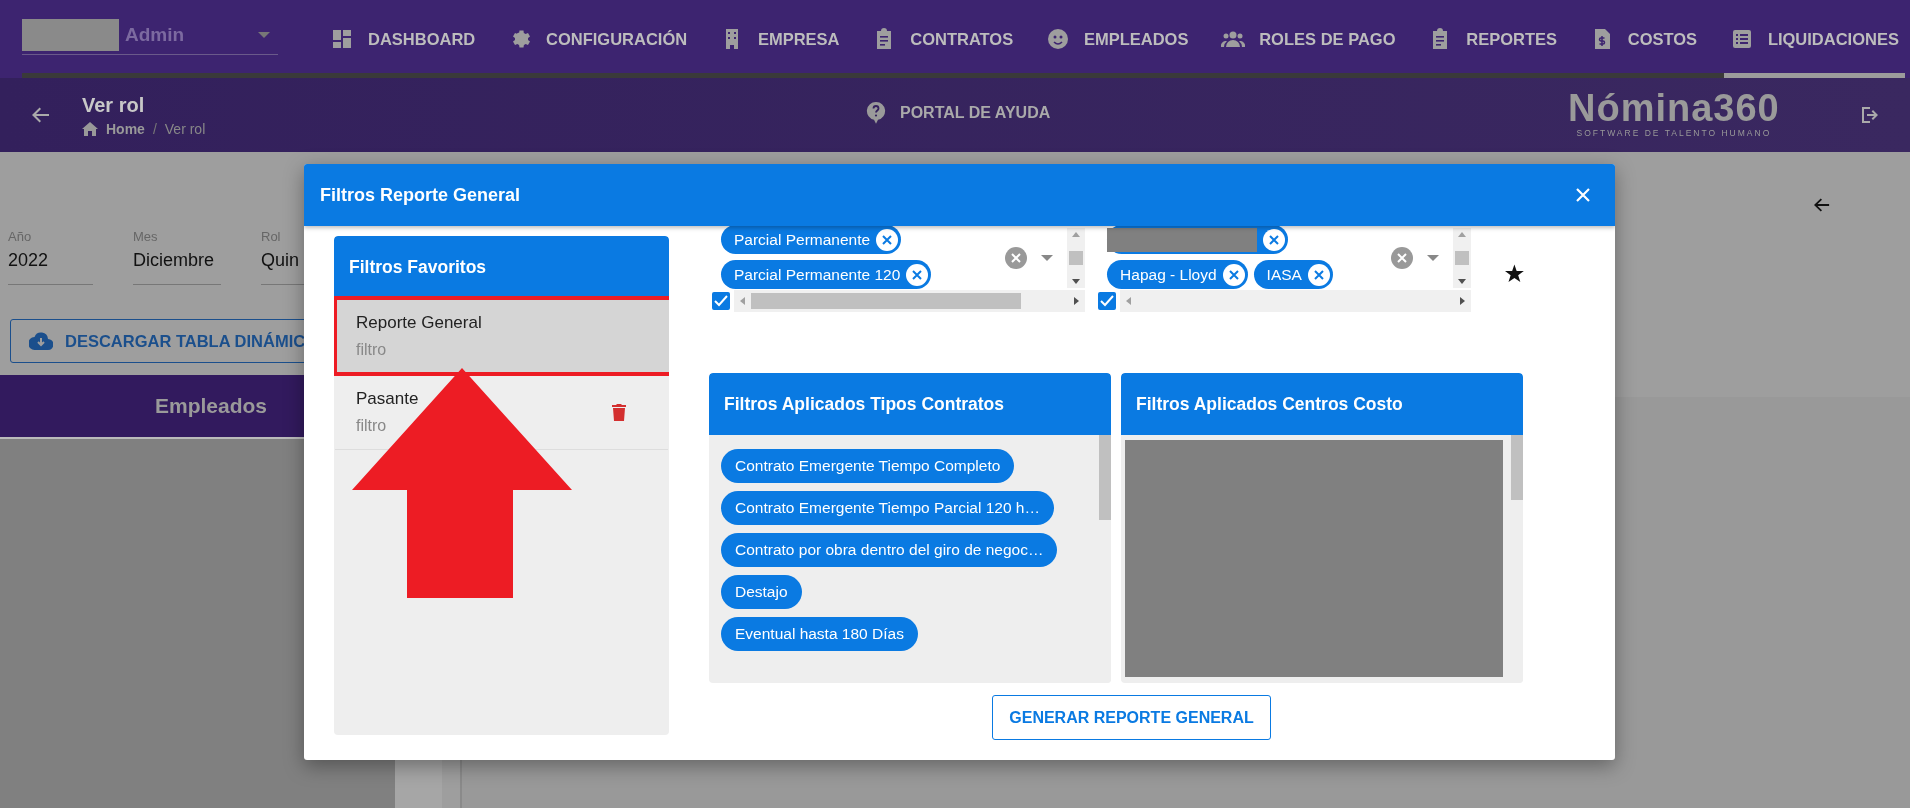  Describe the element at coordinates (90, 128) in the screenshot. I see `home-icon` at that location.